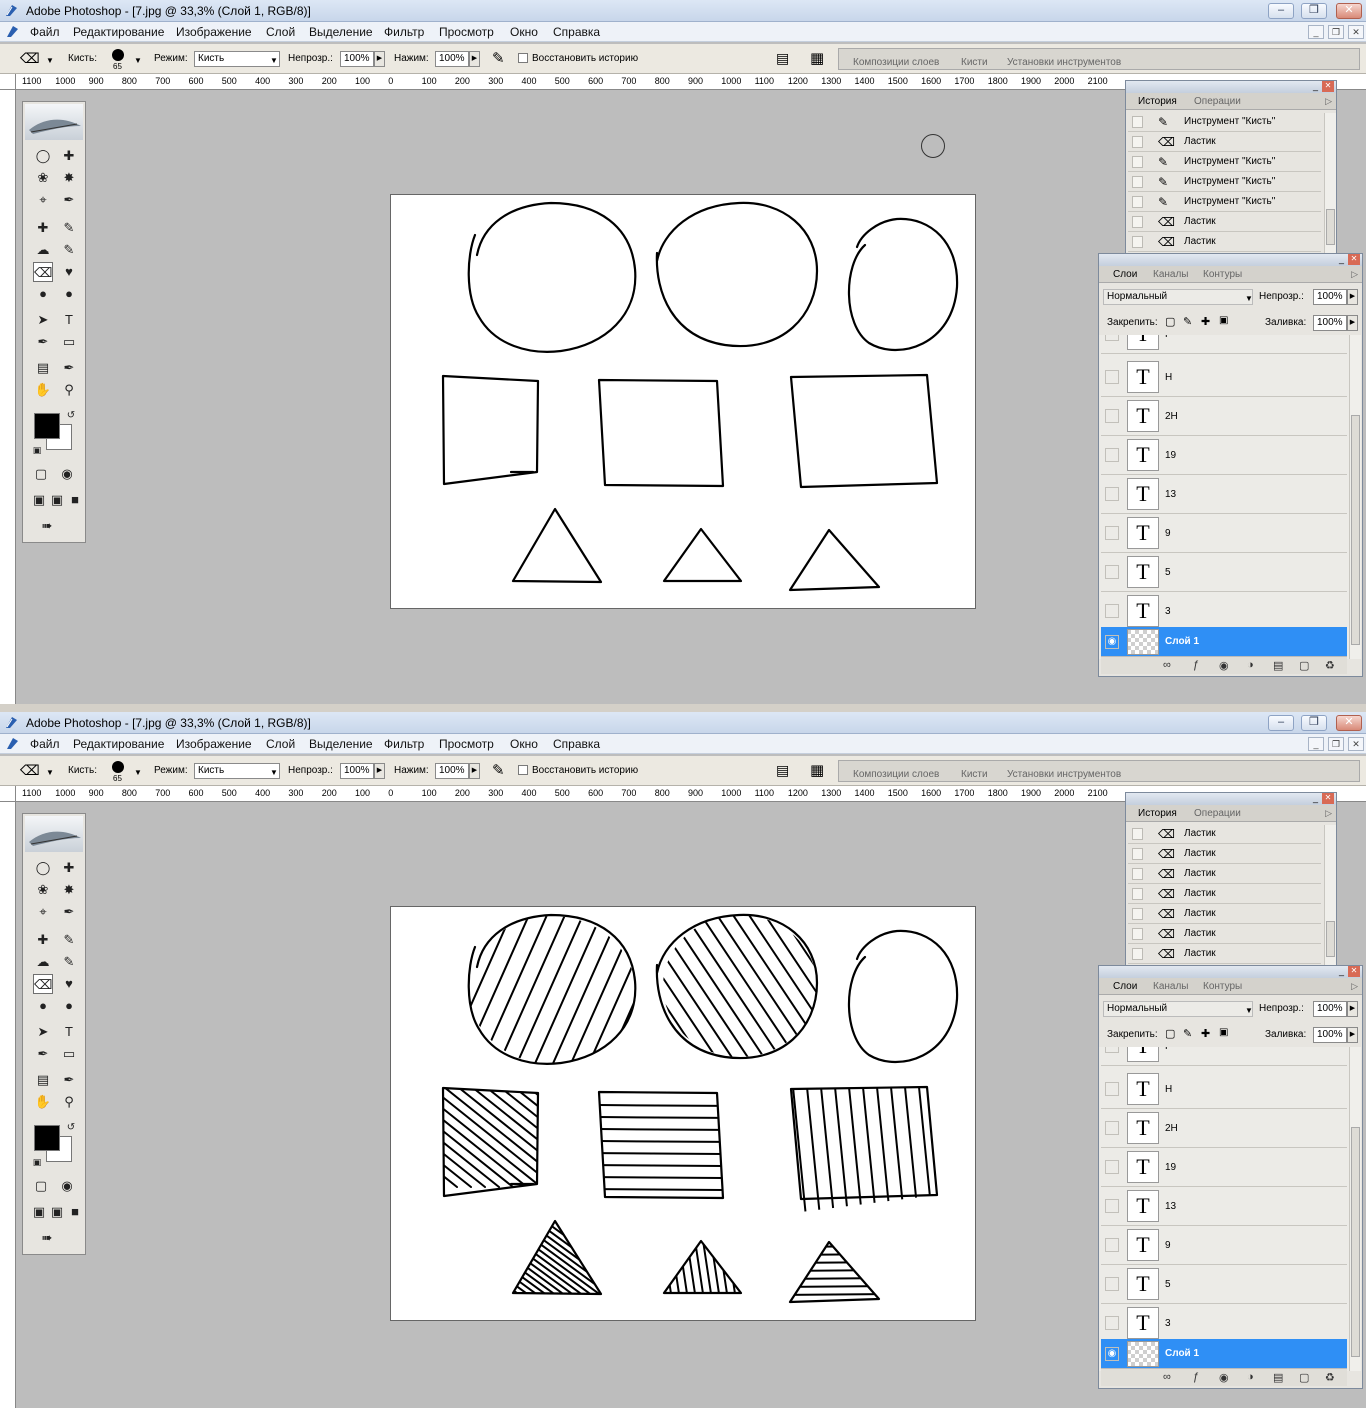  Describe the element at coordinates (8, 1105) in the screenshot. I see `vertical-ruler` at that location.